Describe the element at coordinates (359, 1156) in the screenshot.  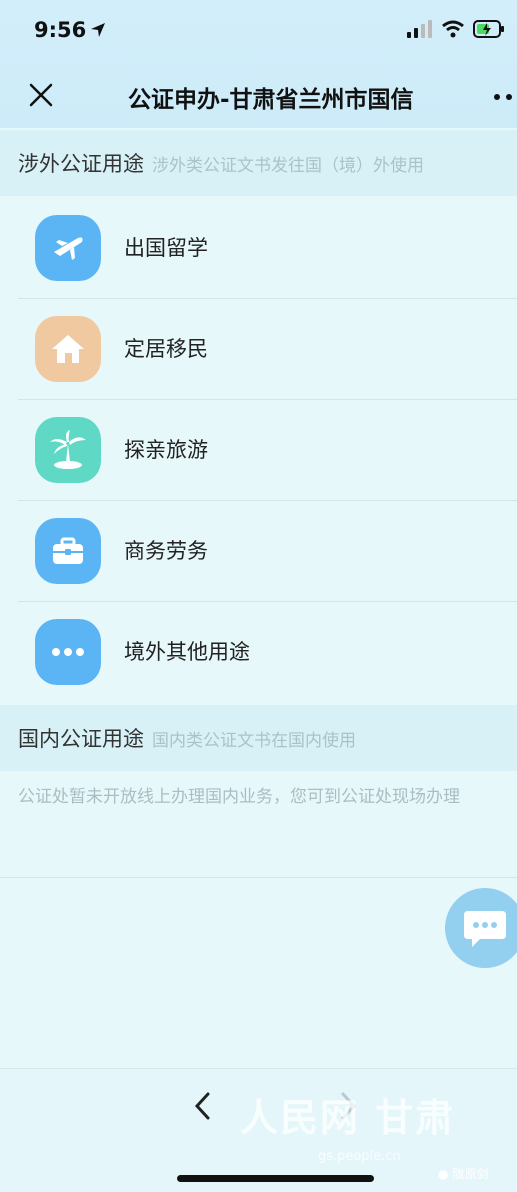
I see `watermark-url: gs.people.cn` at that location.